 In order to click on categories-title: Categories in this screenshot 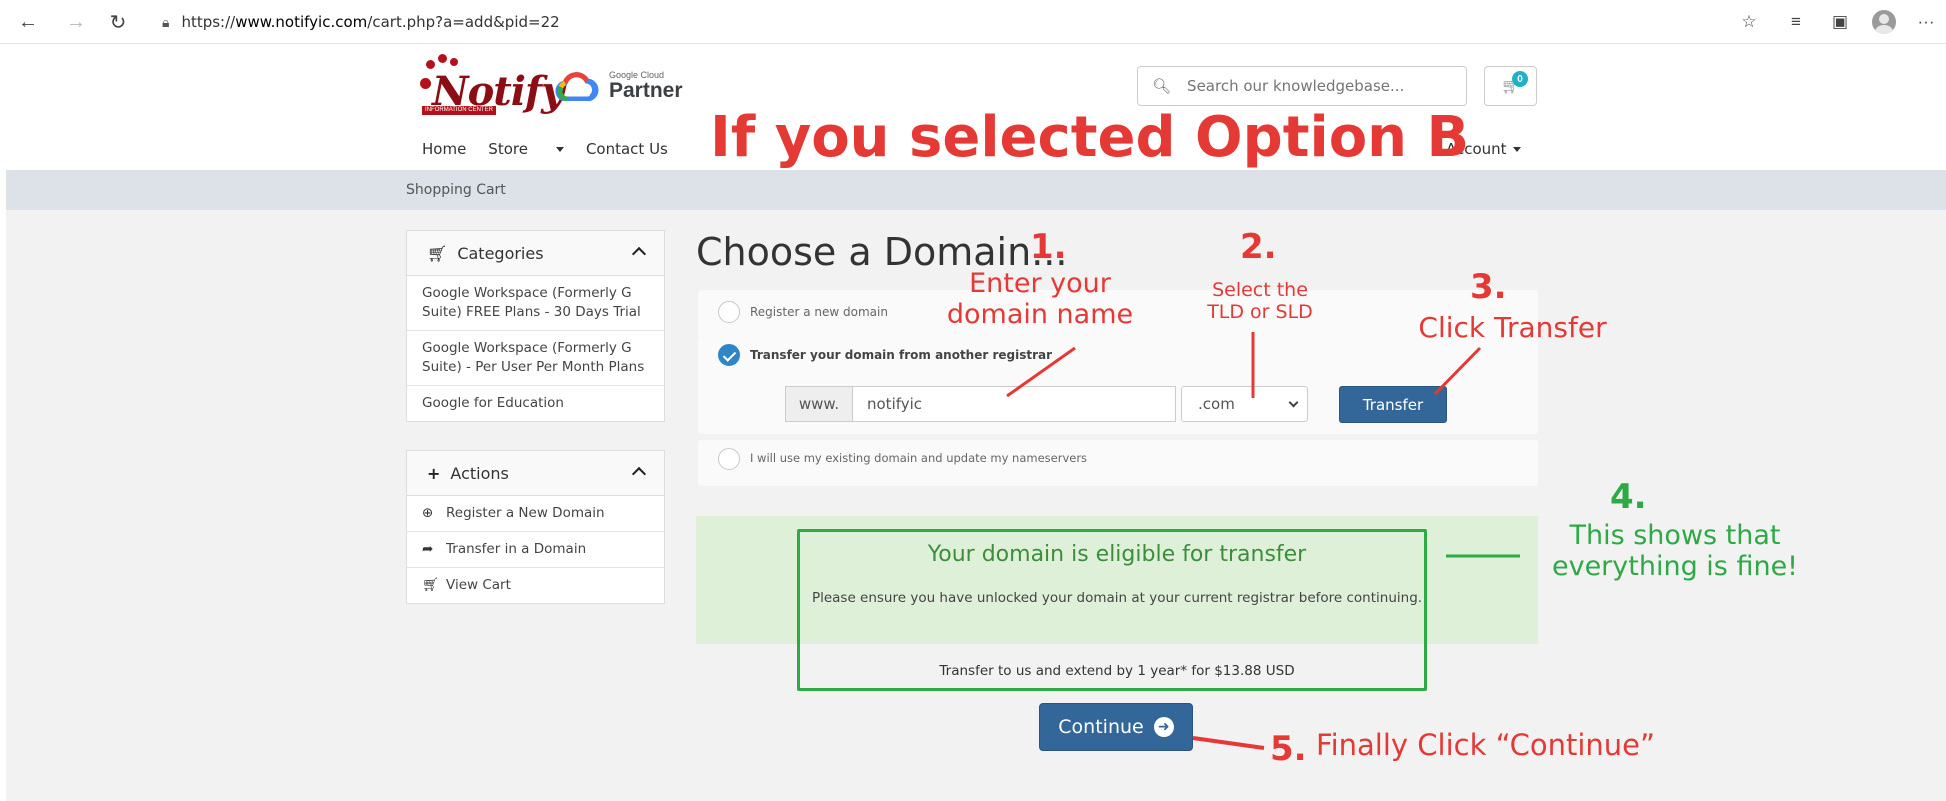, I will do `click(500, 253)`.